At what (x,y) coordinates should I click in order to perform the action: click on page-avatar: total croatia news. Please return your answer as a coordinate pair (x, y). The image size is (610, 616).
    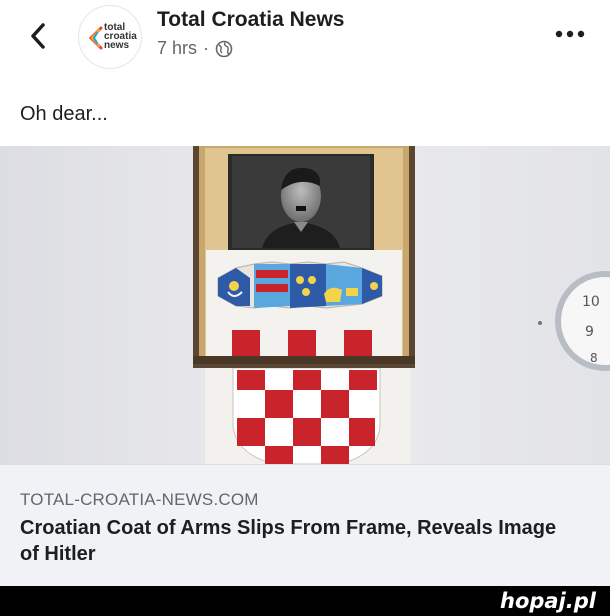
    Looking at the image, I should click on (110, 37).